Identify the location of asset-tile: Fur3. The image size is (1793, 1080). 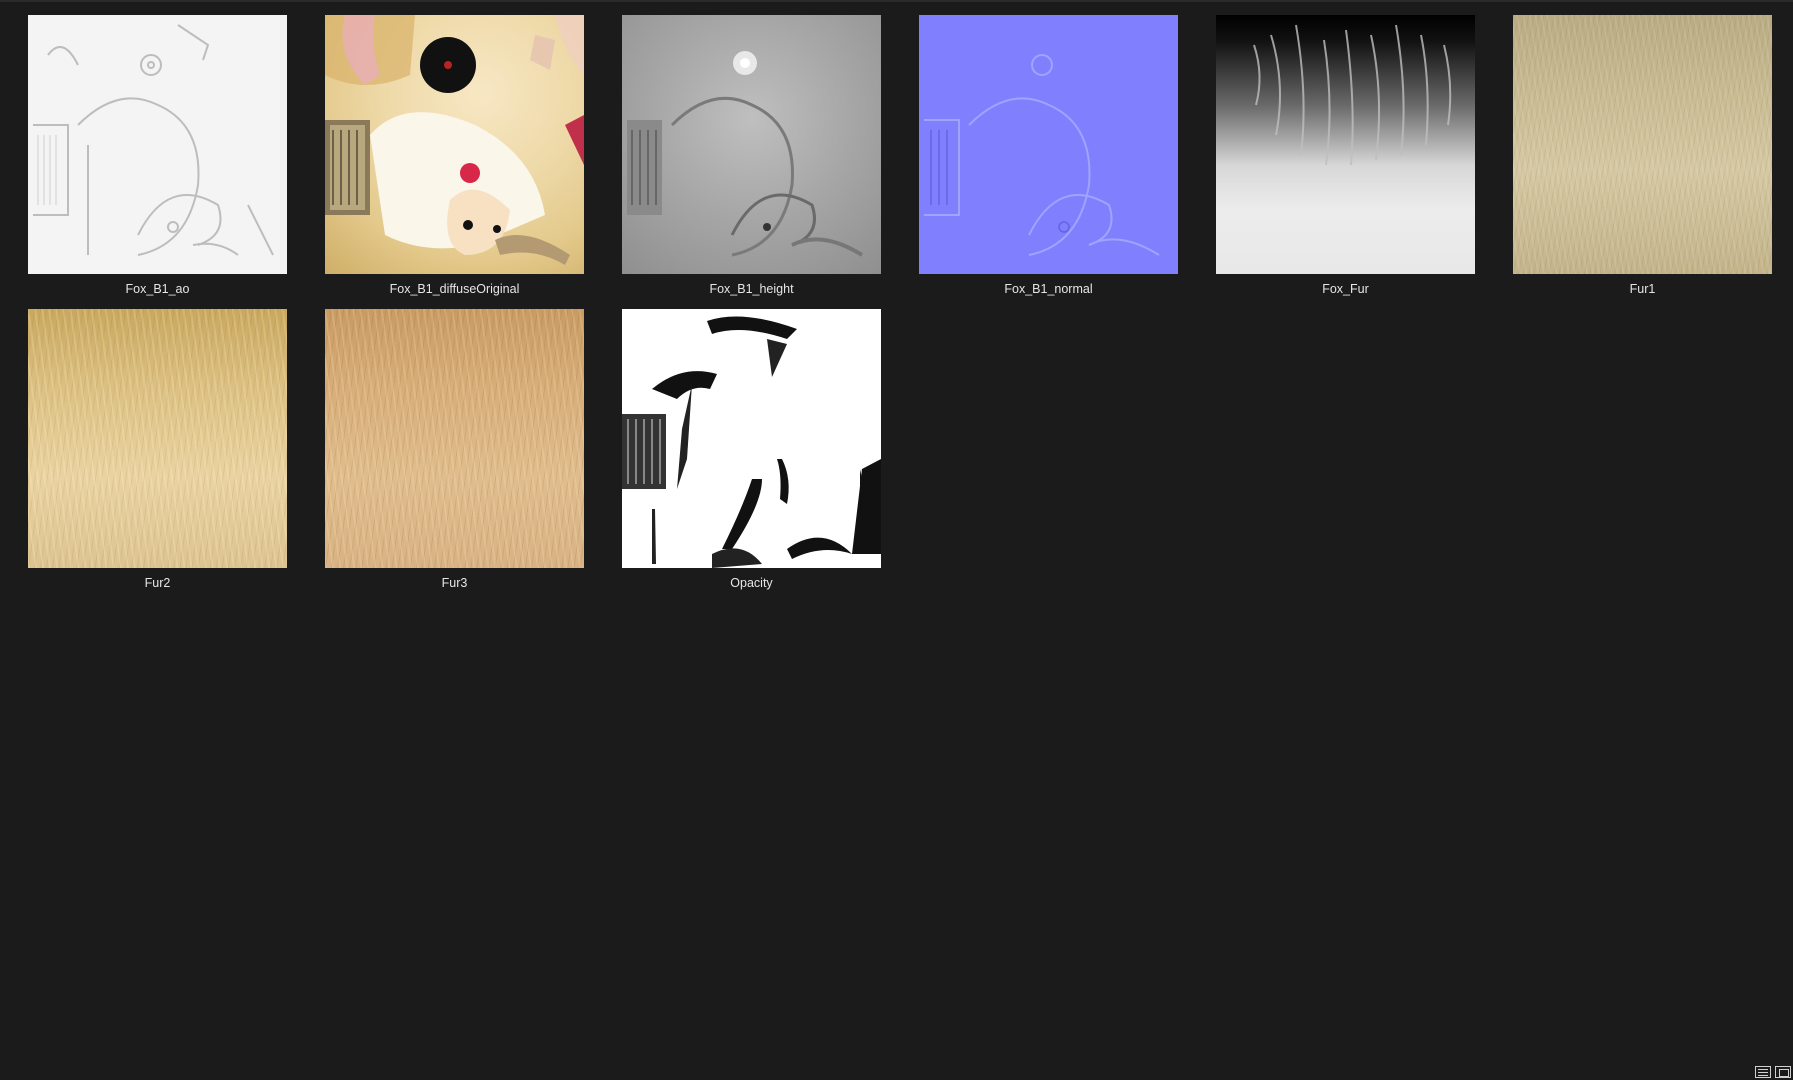
(454, 456).